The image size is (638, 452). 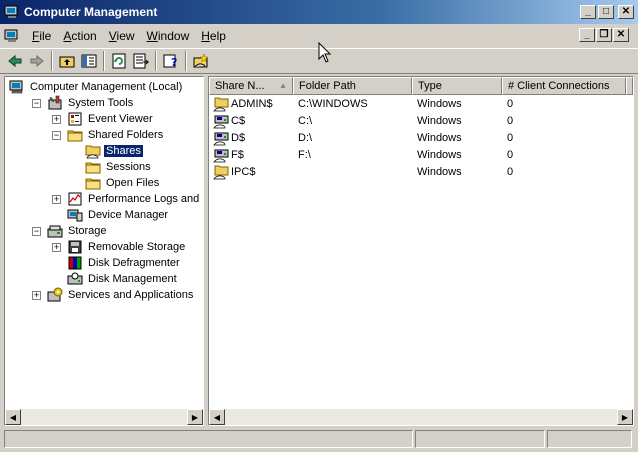 What do you see at coordinates (121, 295) in the screenshot?
I see `tree-item: Services and Applications` at bounding box center [121, 295].